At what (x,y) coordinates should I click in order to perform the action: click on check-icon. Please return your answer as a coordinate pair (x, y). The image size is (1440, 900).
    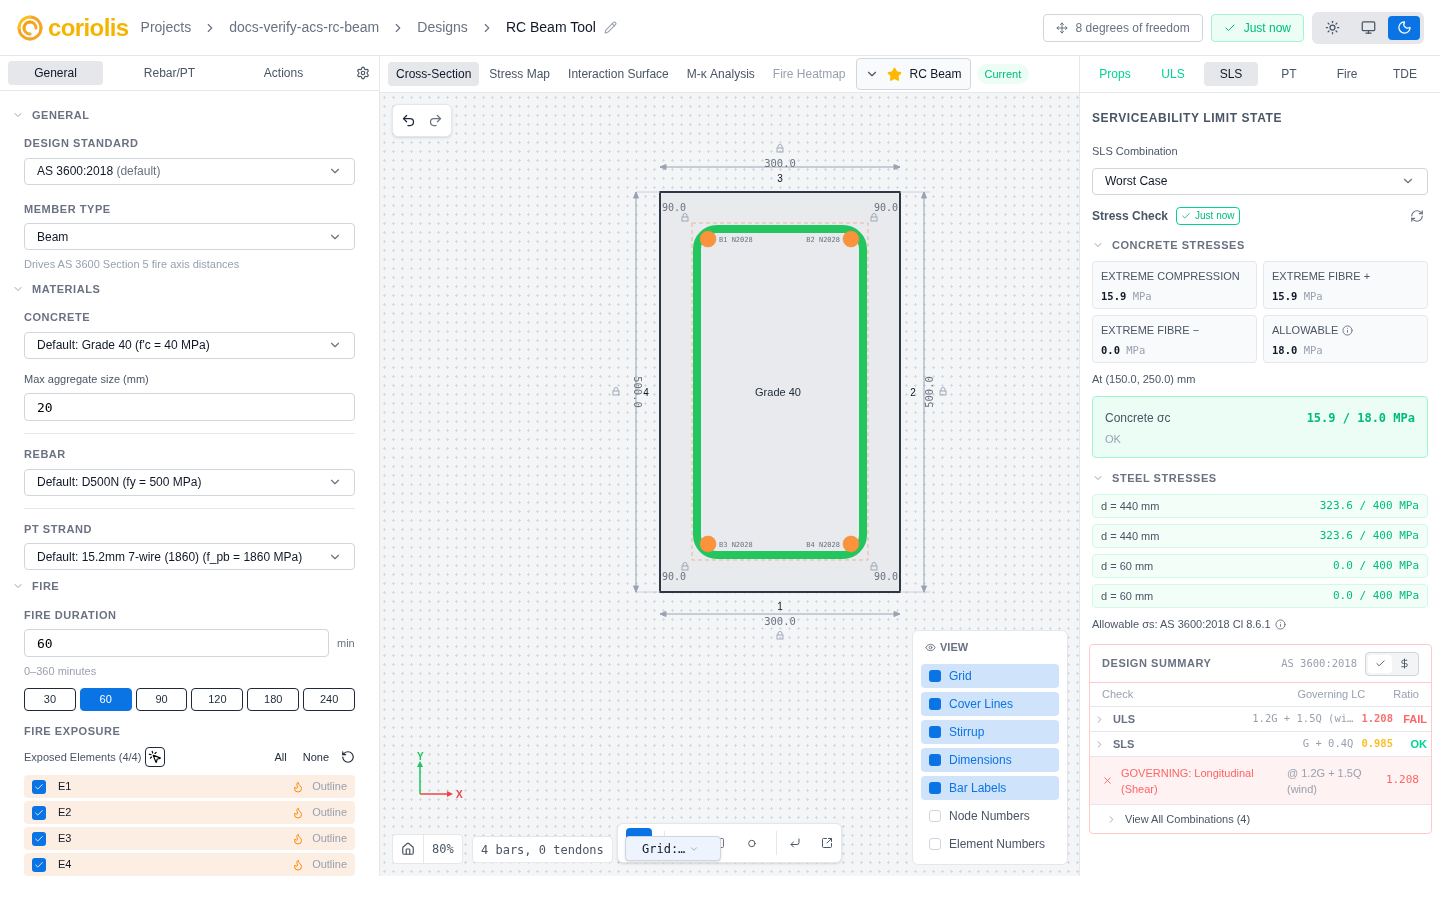
    Looking at the image, I should click on (39, 838).